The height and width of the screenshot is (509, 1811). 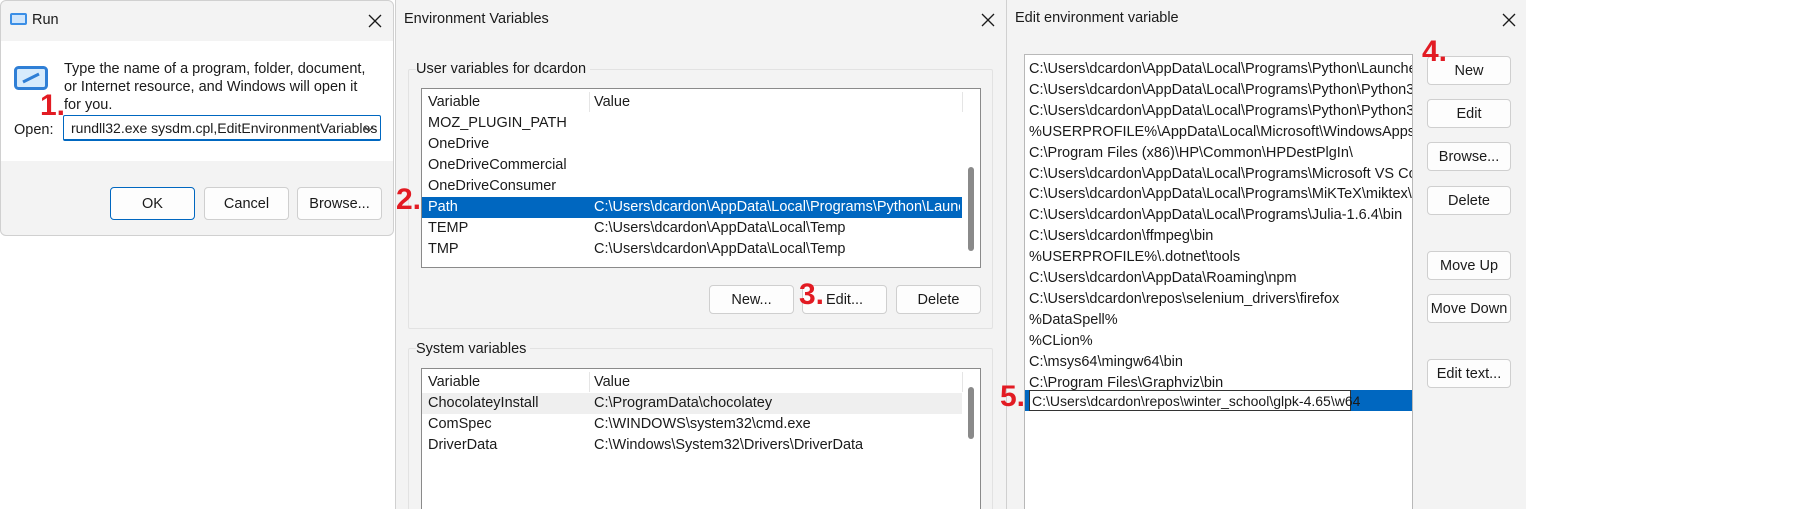 I want to click on ok-button: OK, so click(x=152, y=203).